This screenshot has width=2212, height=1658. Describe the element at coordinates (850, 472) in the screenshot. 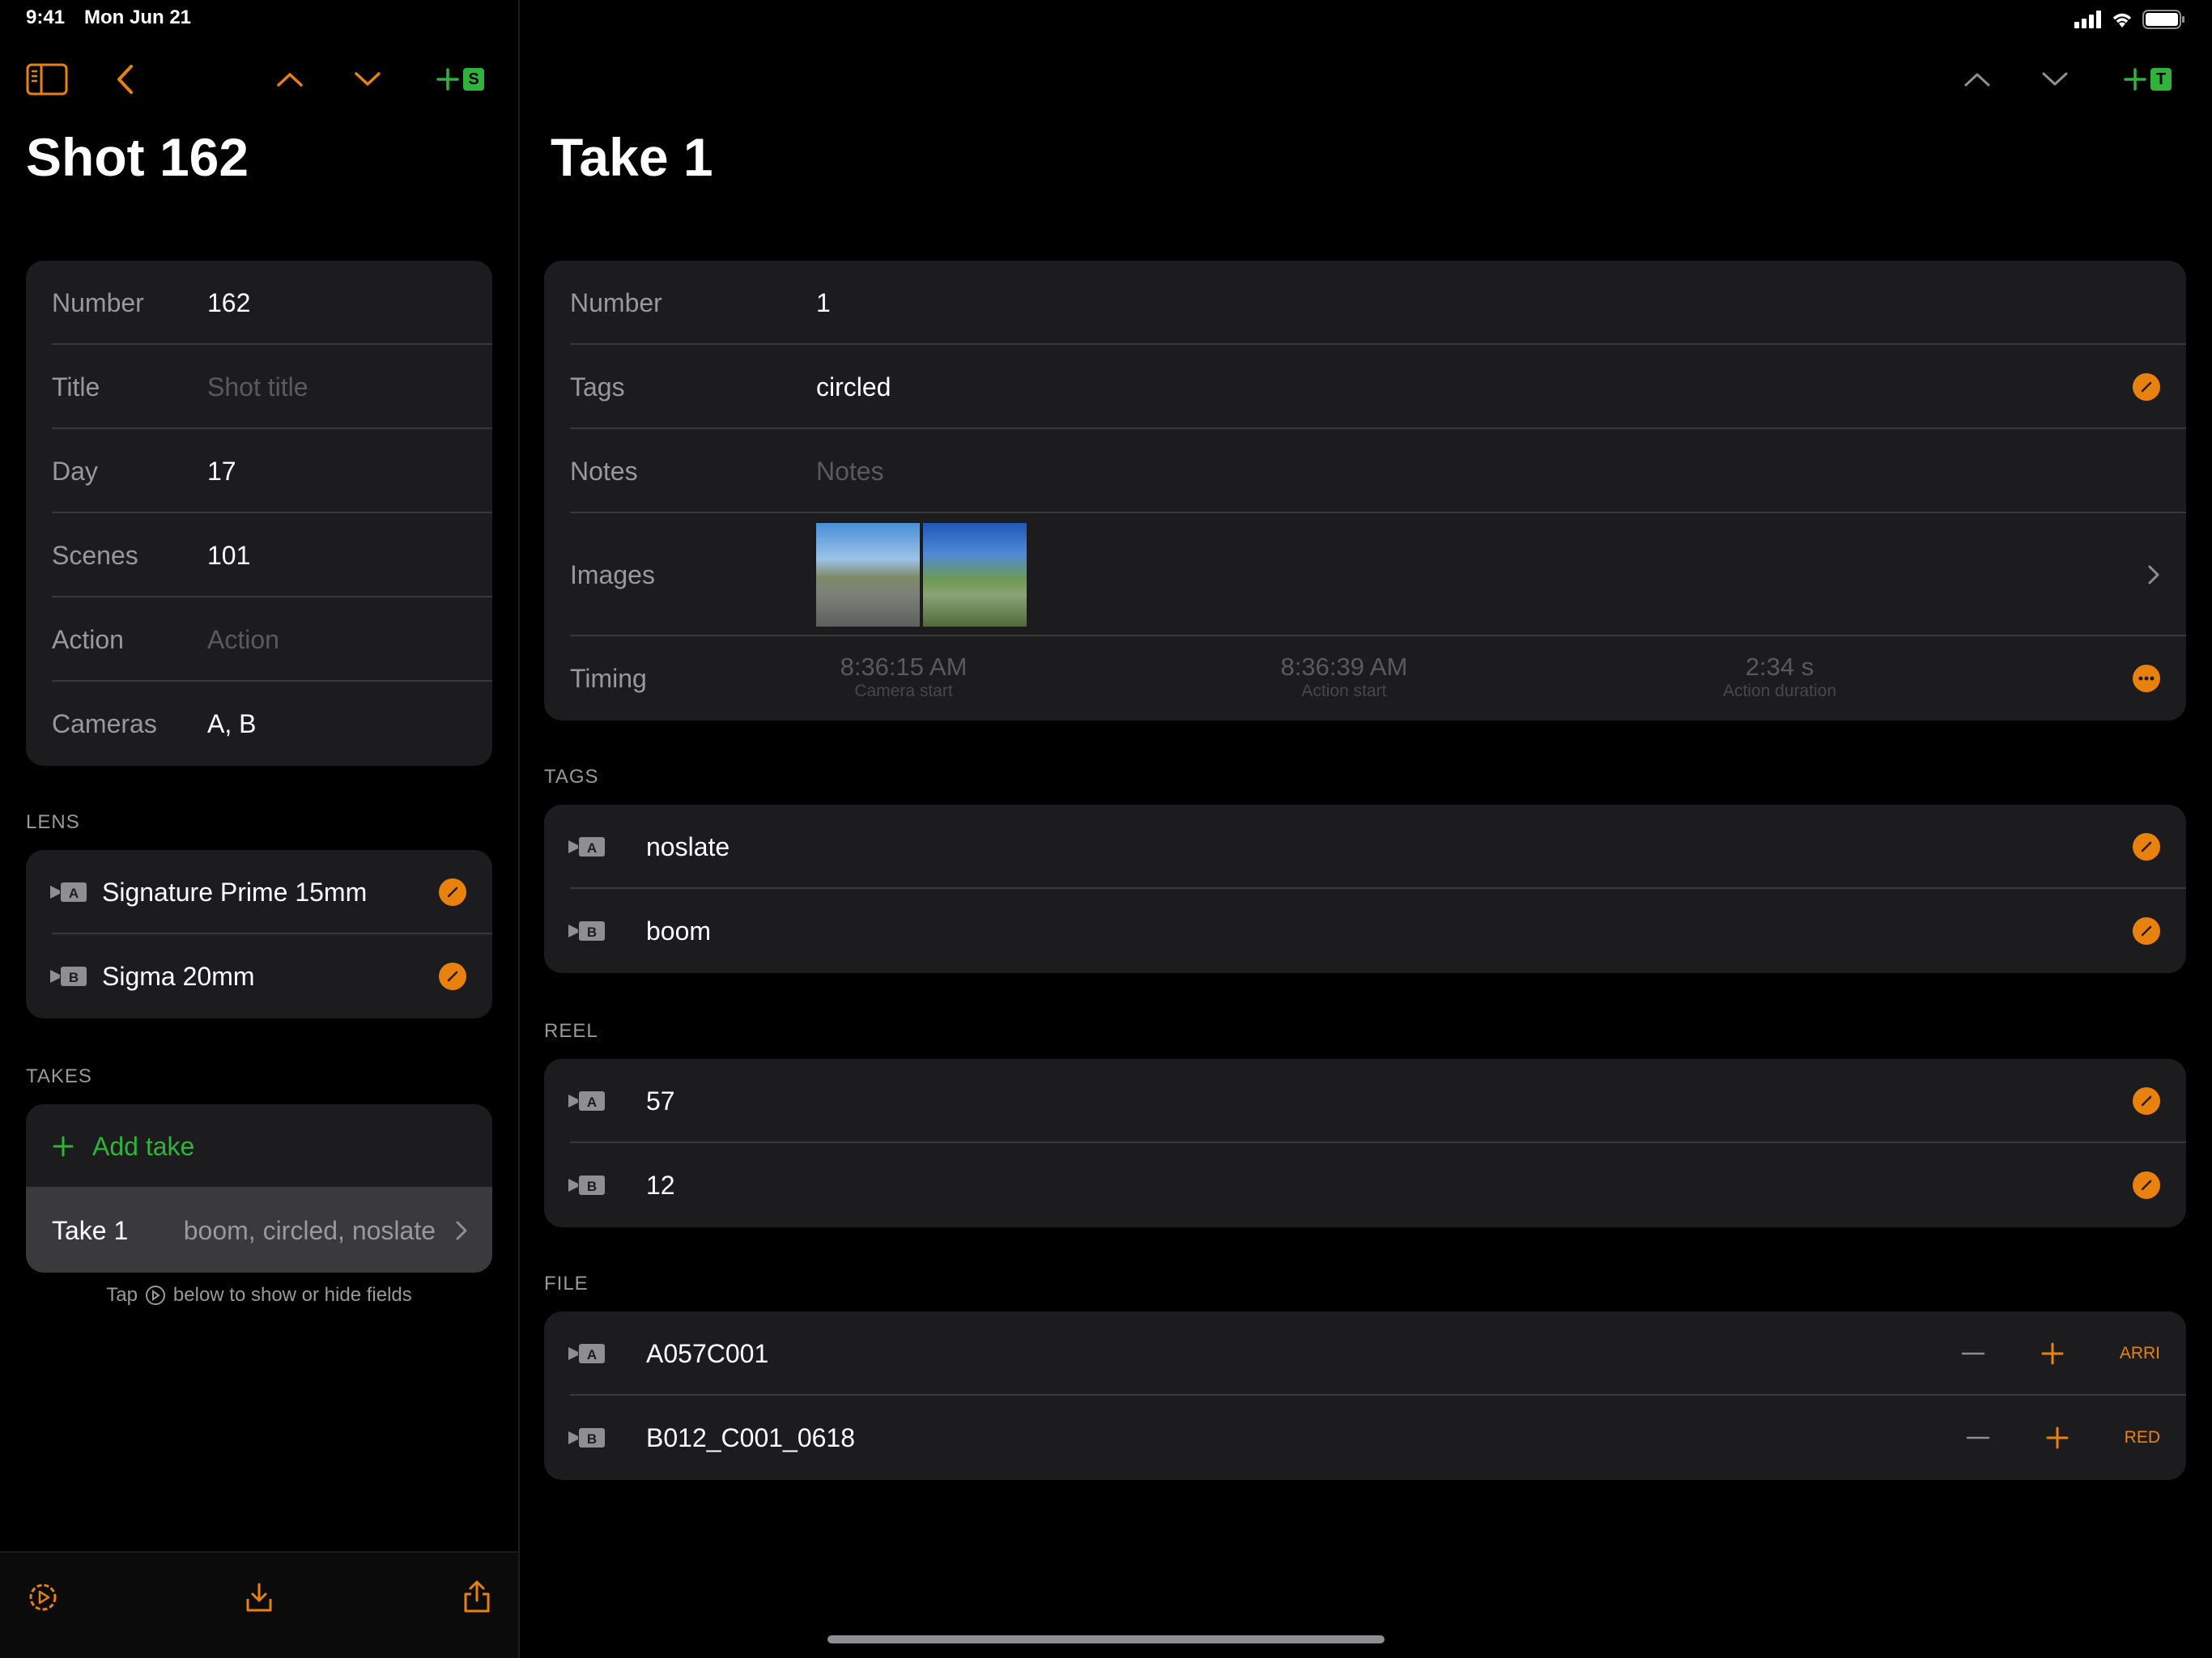

I see `notes-input: Notes` at that location.